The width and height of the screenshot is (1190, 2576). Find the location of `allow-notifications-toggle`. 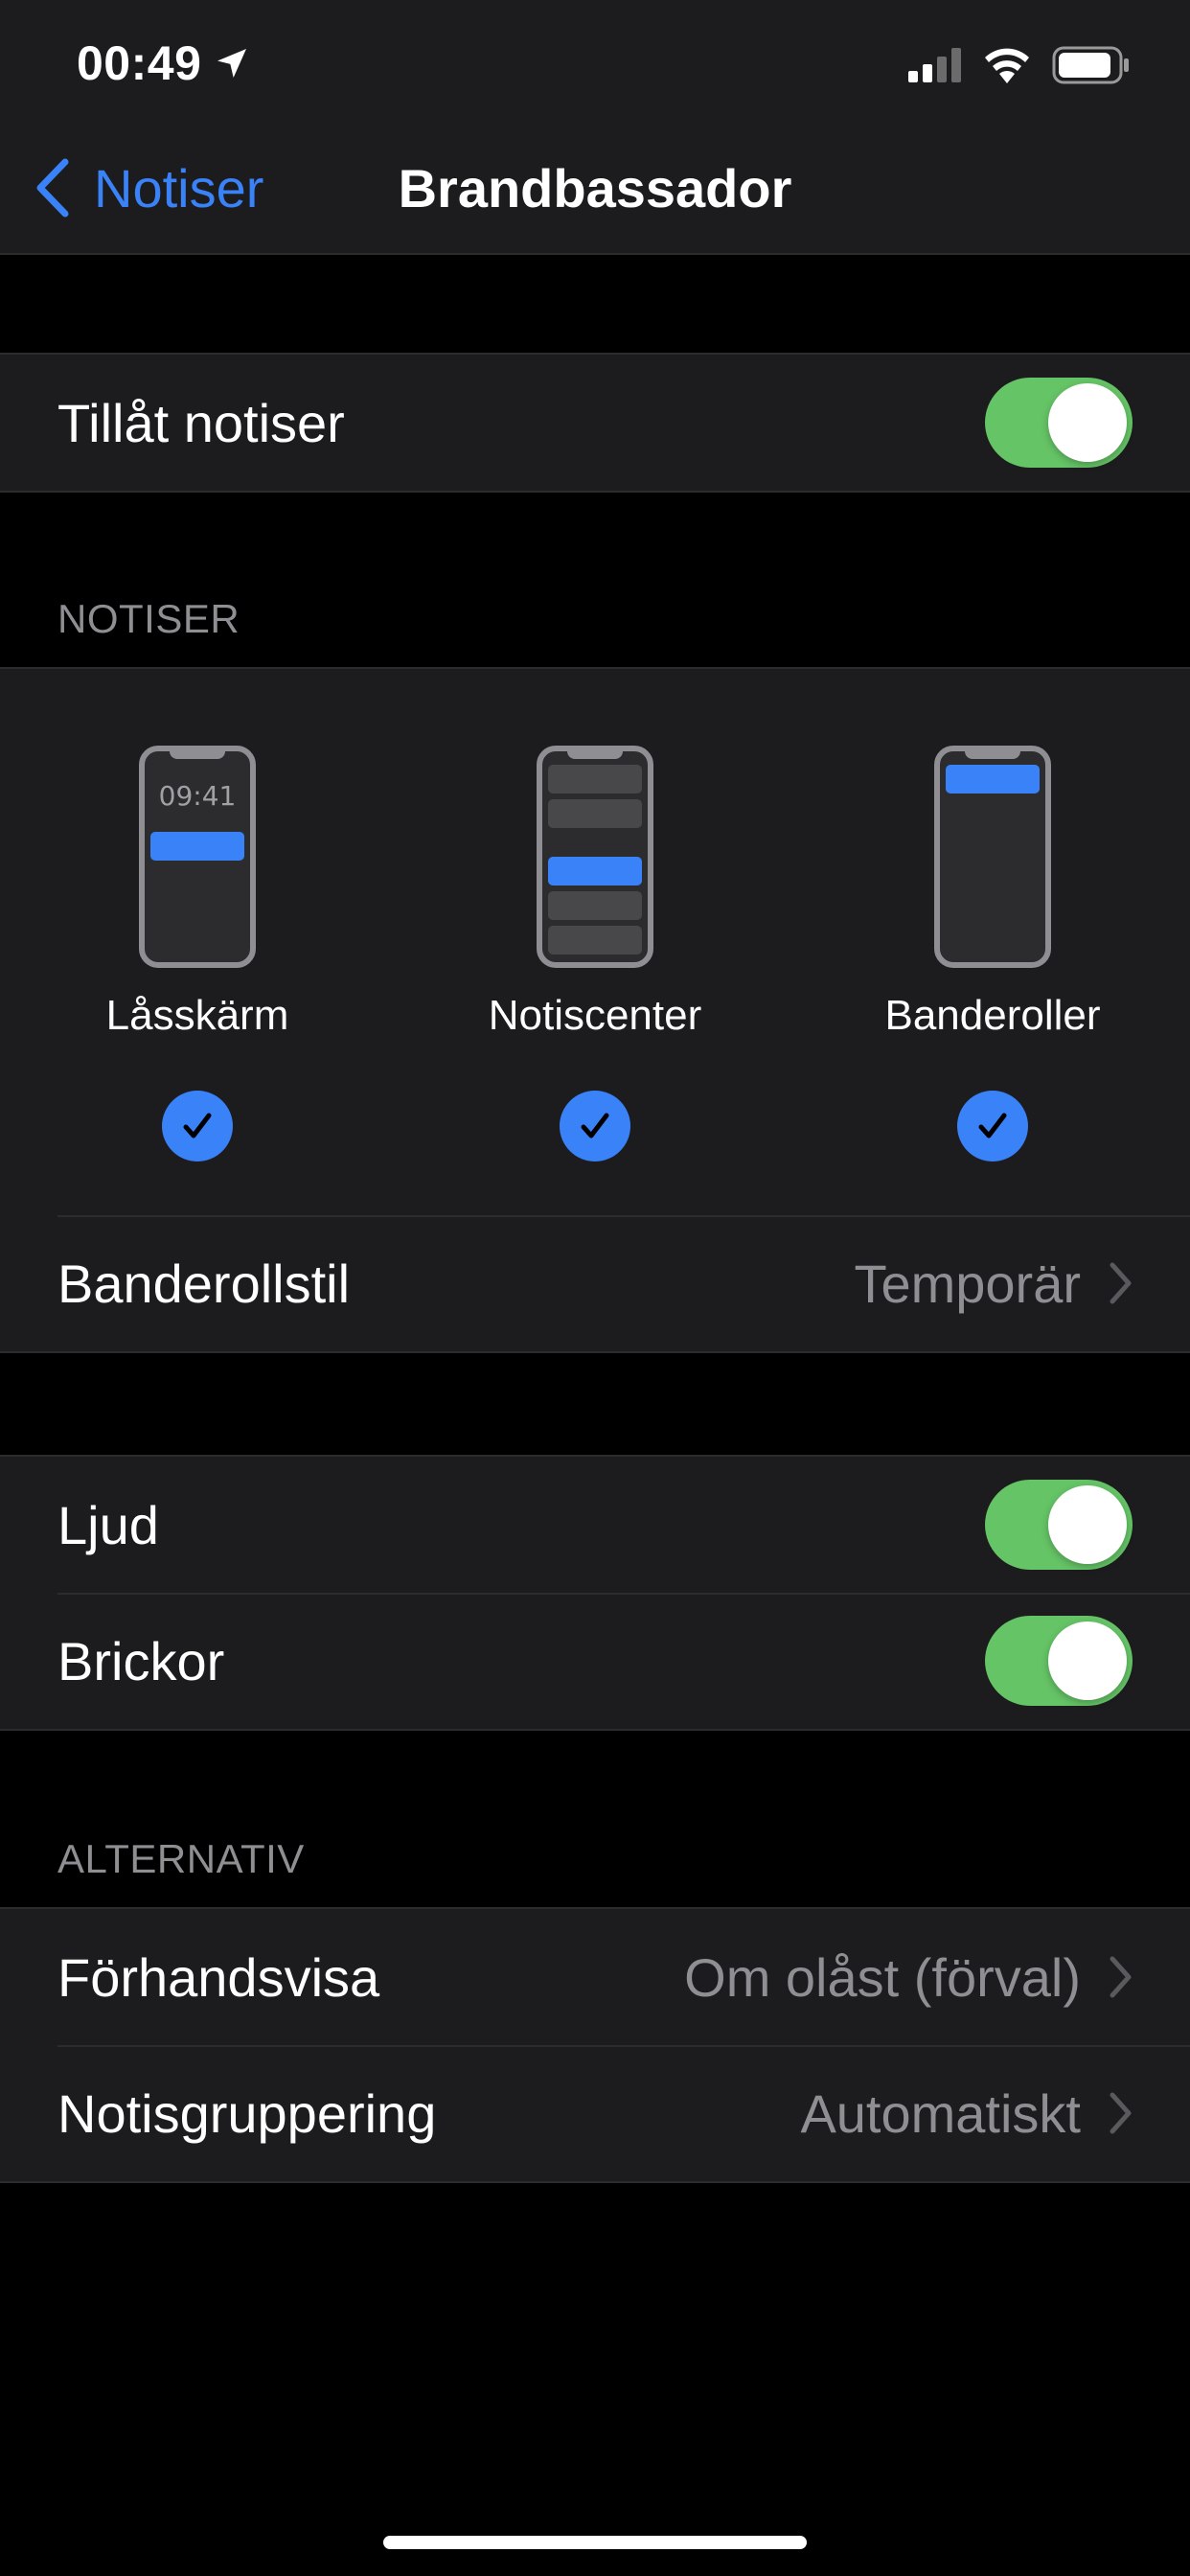

allow-notifications-toggle is located at coordinates (1059, 423).